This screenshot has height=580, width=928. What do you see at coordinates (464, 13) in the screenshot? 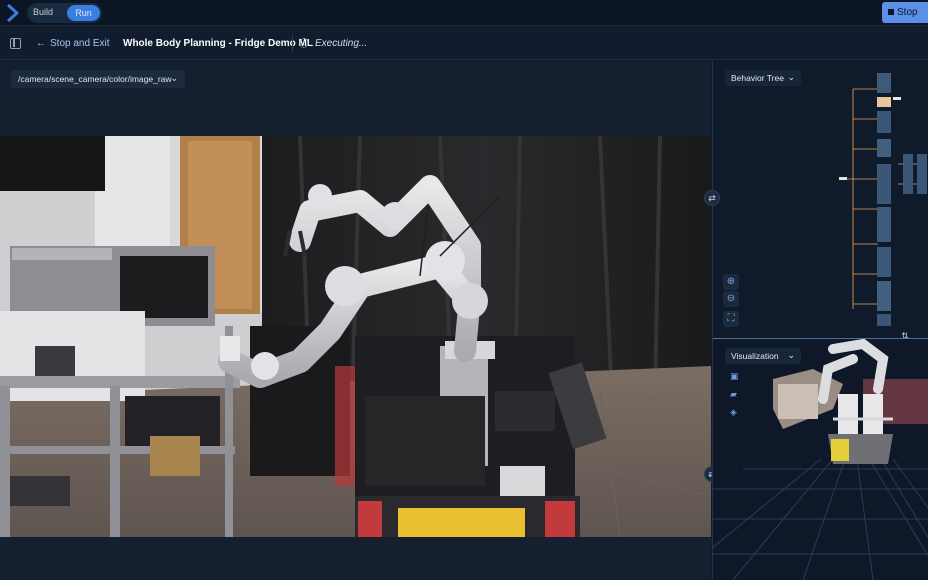
I see `top-bar: Build Run Stop` at bounding box center [464, 13].